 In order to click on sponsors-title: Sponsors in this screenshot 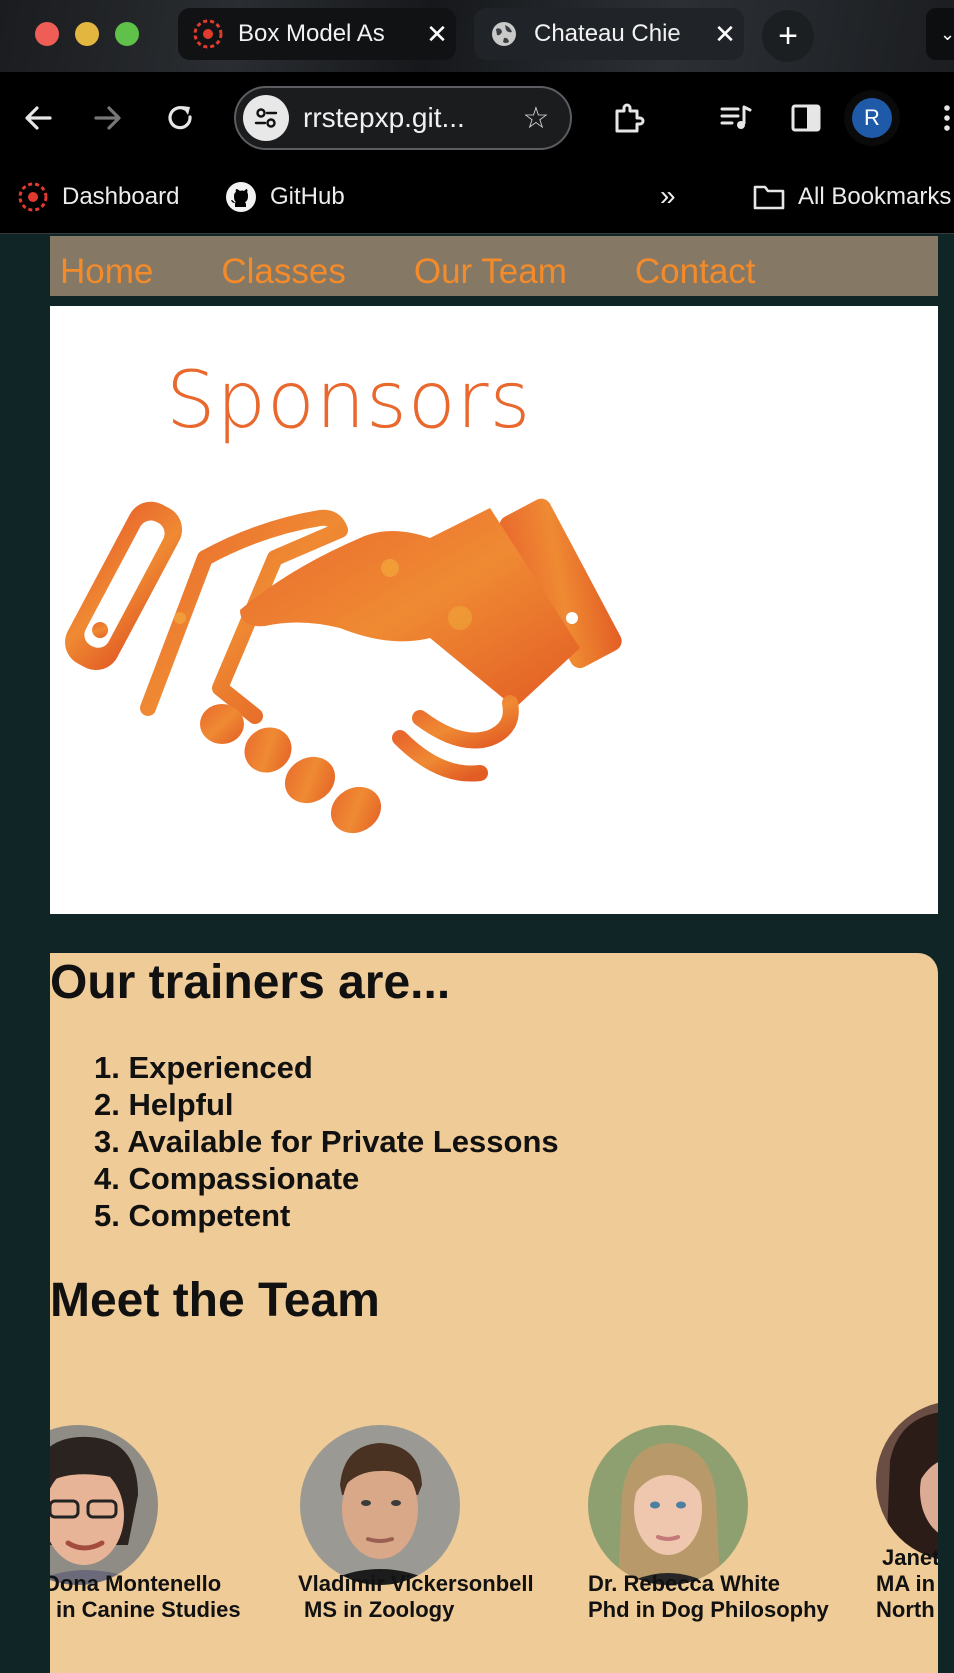, I will do `click(349, 401)`.